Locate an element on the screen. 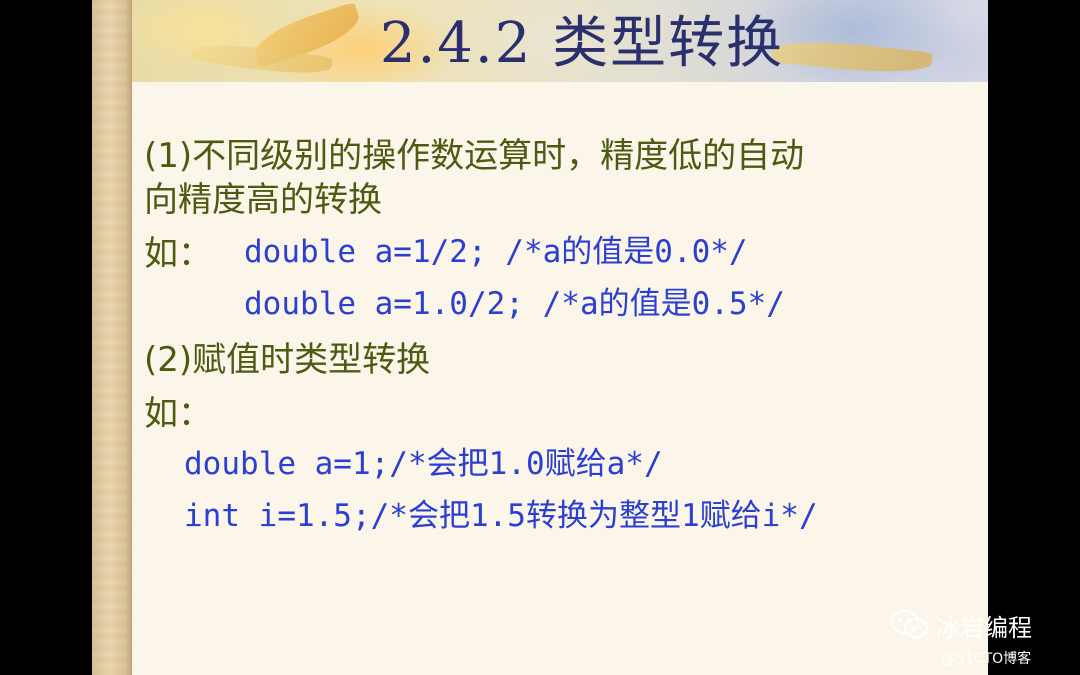 This screenshot has width=1080, height=675. example-1-code-1: double a=1/2; /*a的值是0.0*/ is located at coordinates (496, 252).